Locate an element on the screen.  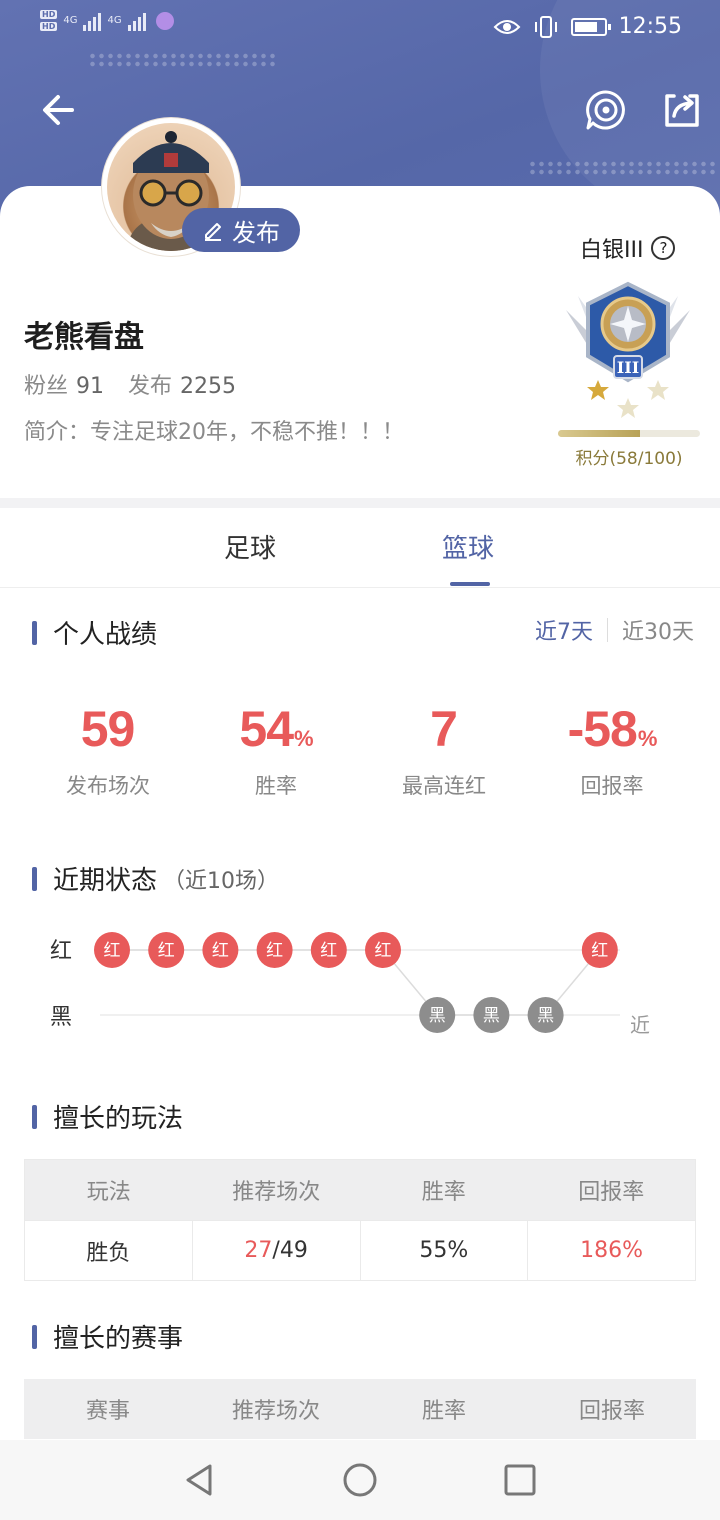
metric-value: 54% is located at coordinates (276, 729).